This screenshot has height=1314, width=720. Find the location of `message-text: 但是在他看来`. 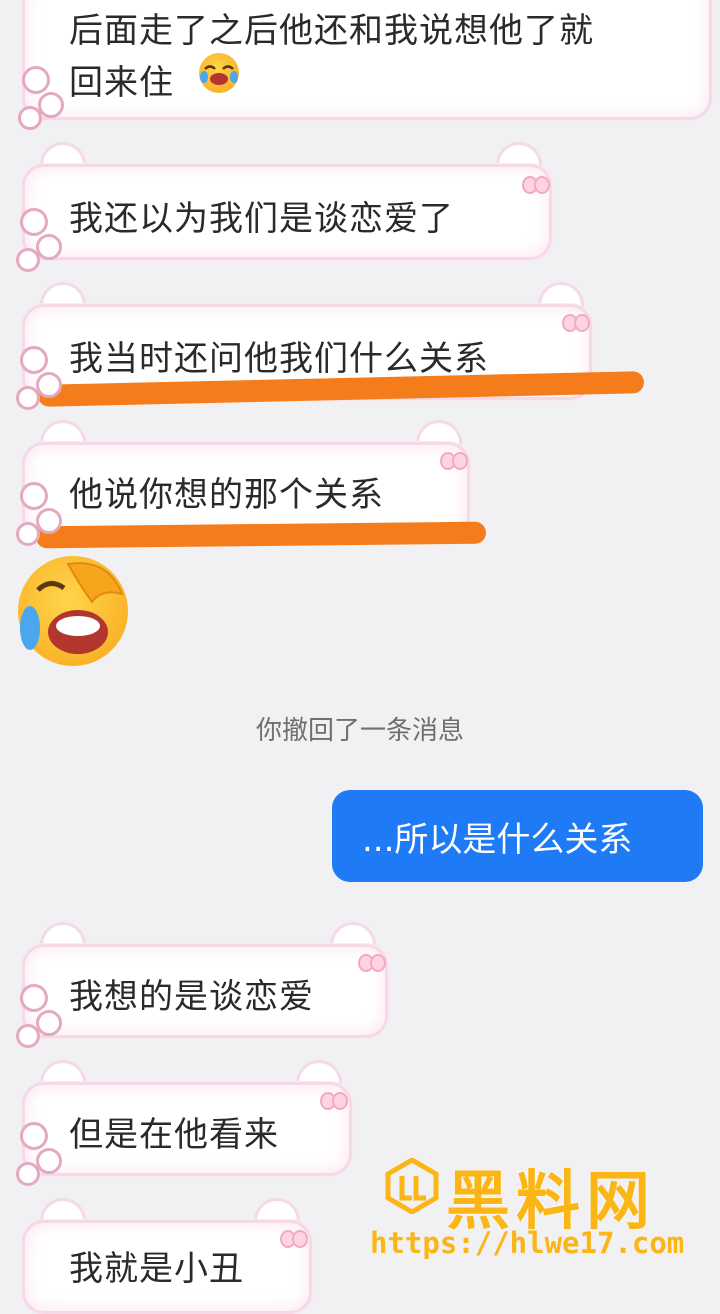

message-text: 但是在他看来 is located at coordinates (174, 1135).